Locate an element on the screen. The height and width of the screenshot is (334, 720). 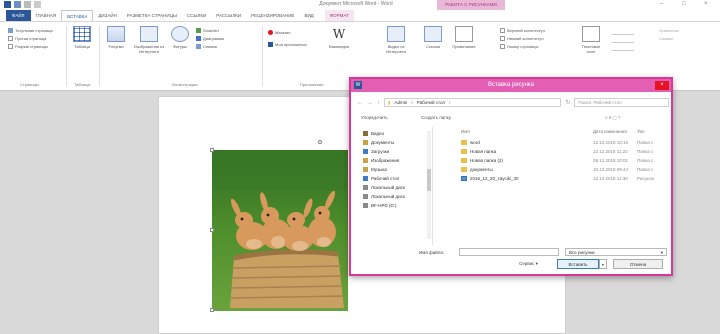
undo-icon is located at coordinates (27, 4).